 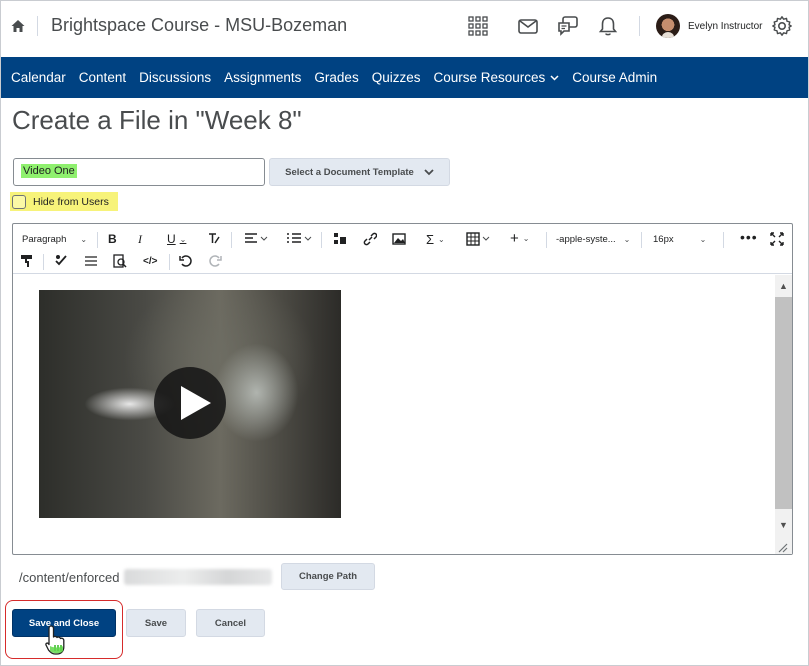 What do you see at coordinates (71, 202) in the screenshot?
I see `hide-from-users-label: Hide from Users` at bounding box center [71, 202].